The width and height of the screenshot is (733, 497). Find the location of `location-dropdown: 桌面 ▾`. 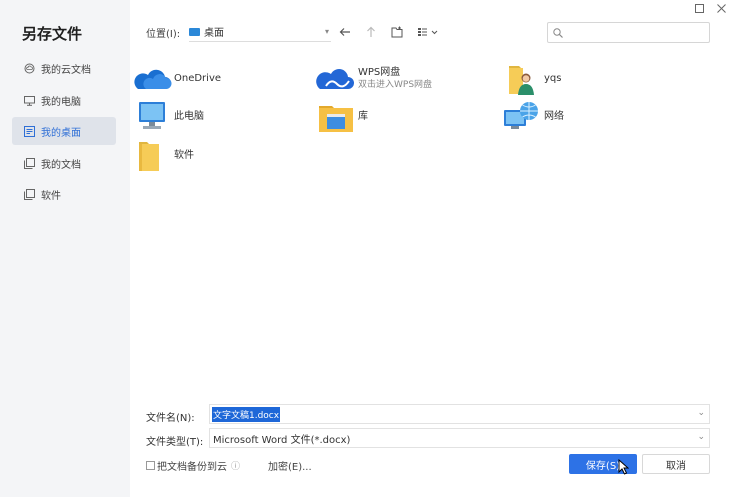

location-dropdown: 桌面 ▾ is located at coordinates (260, 32).